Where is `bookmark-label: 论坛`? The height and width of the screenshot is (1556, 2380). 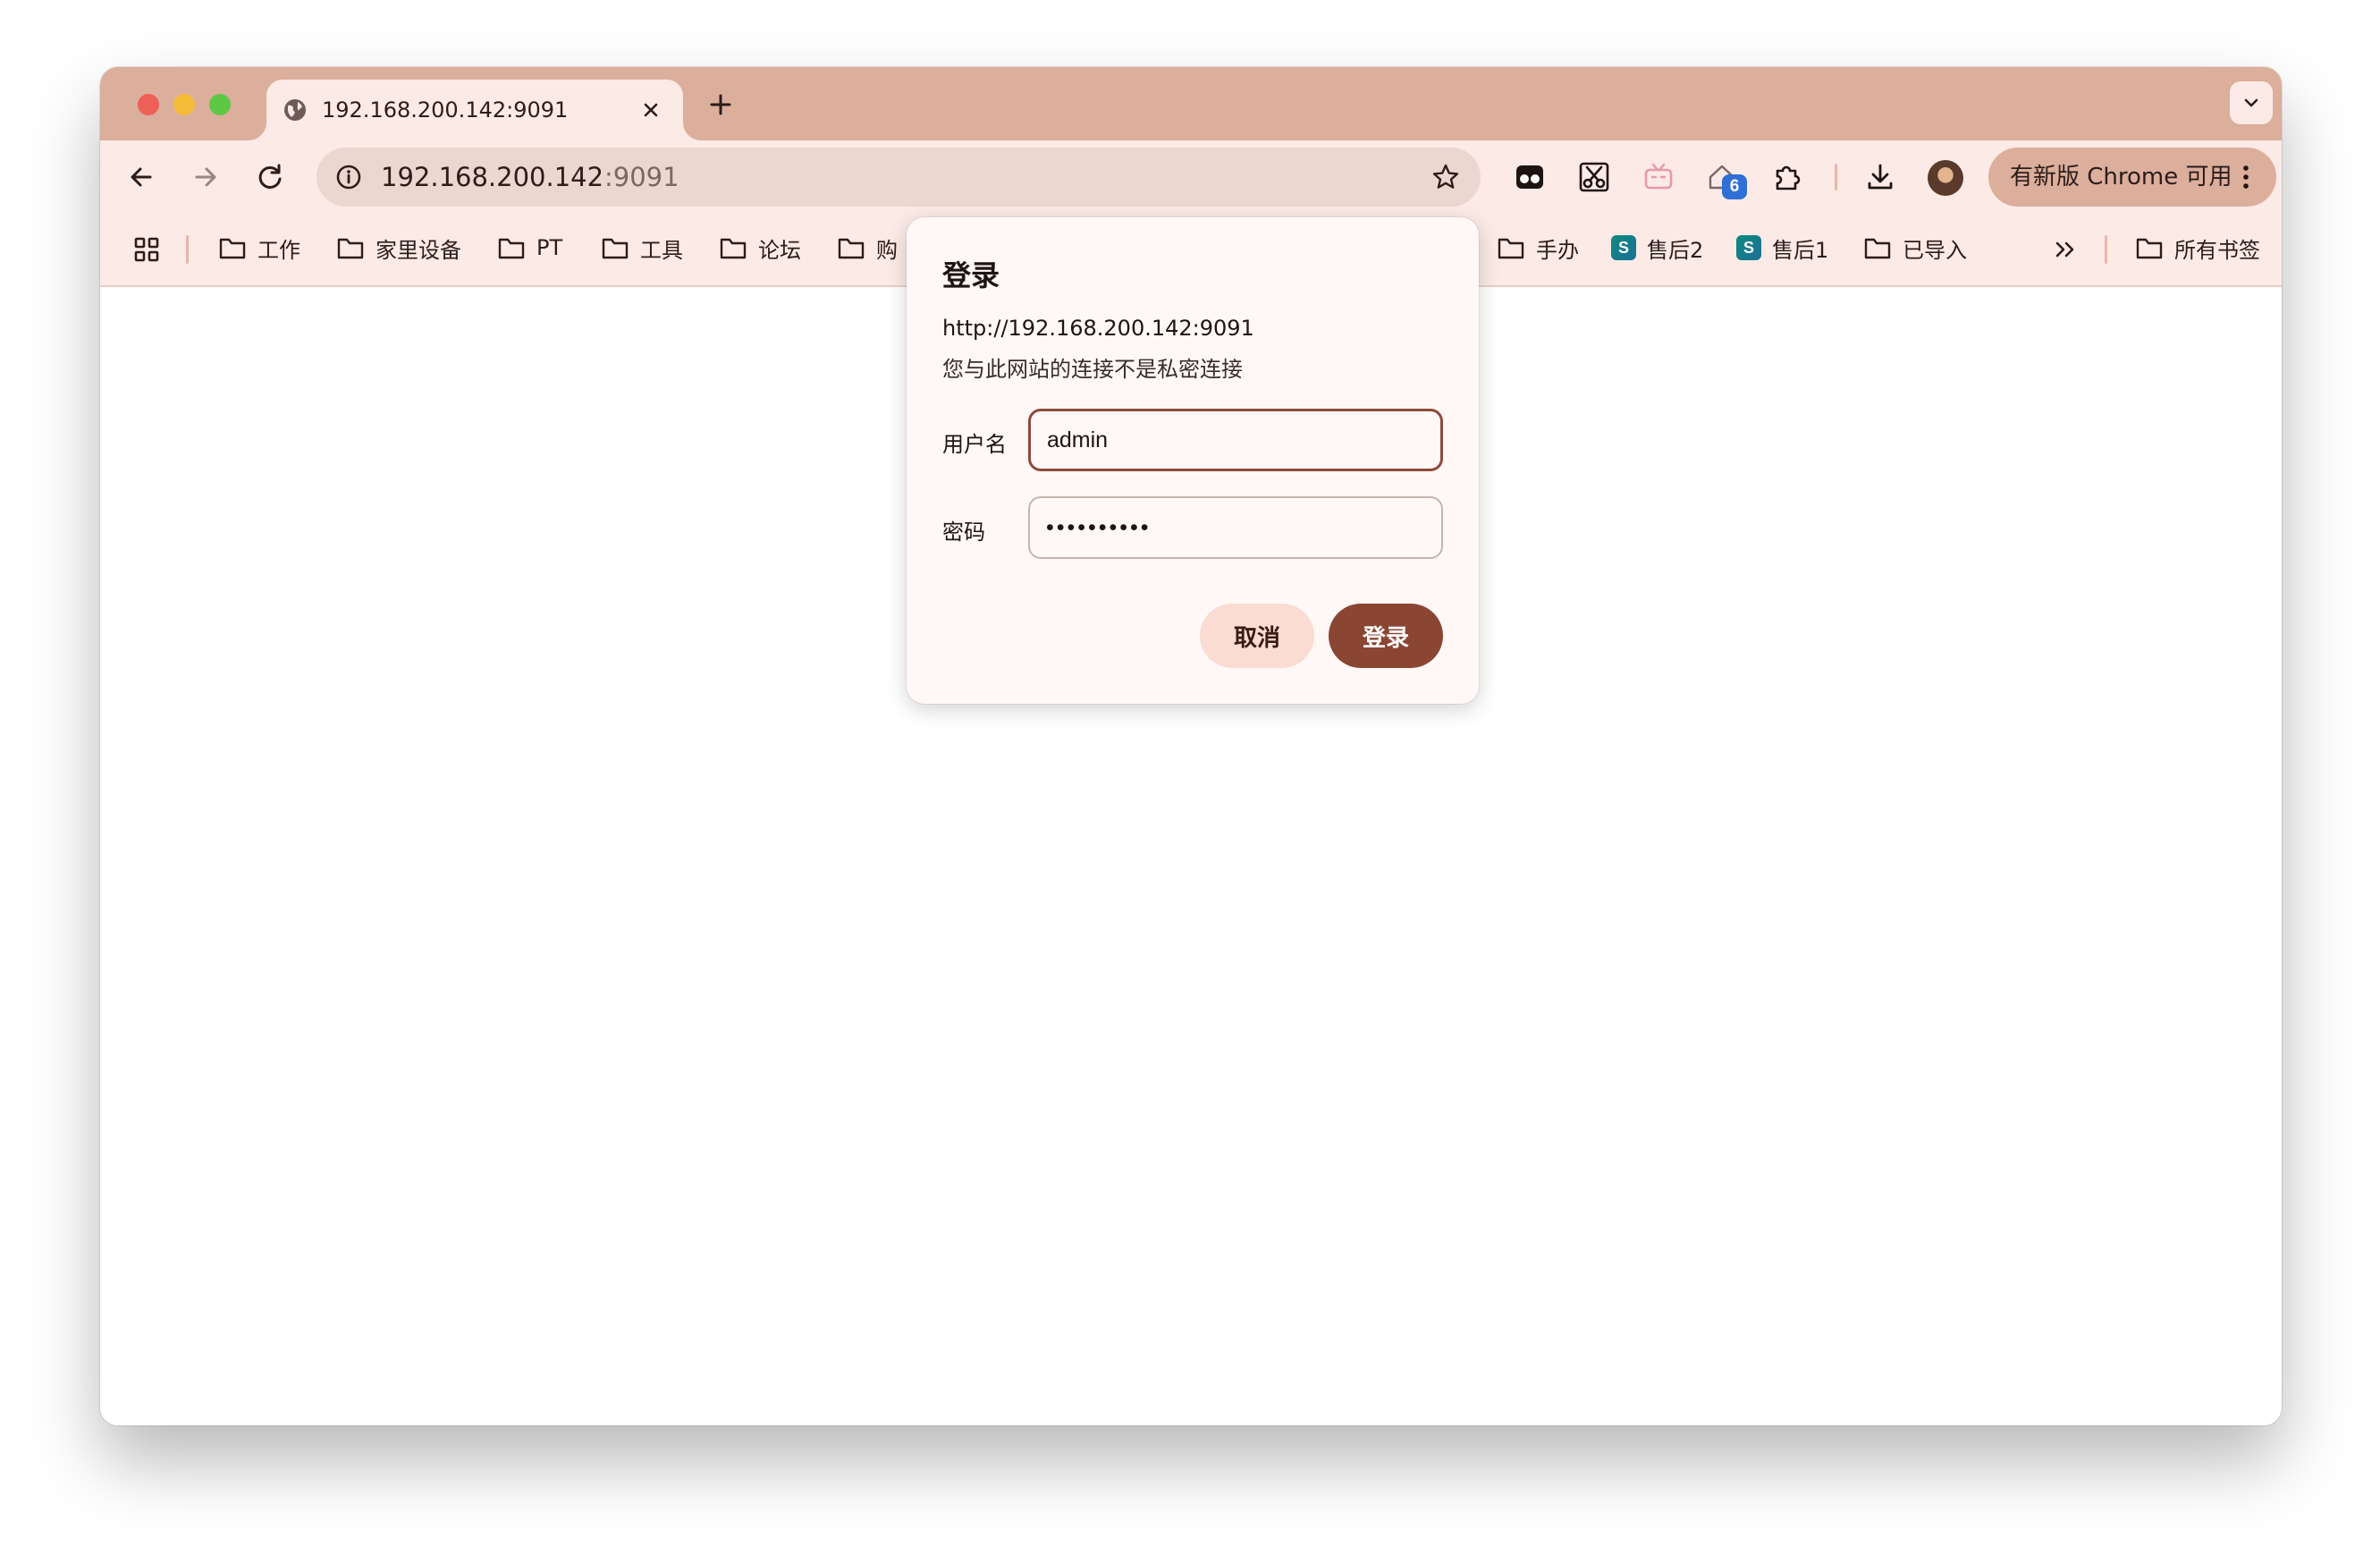
bookmark-label: 论坛 is located at coordinates (779, 250).